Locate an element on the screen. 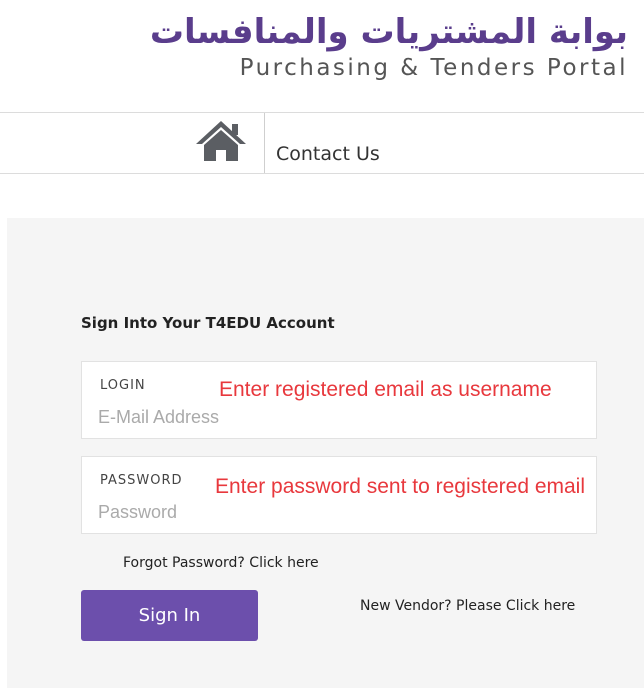 This screenshot has height=688, width=644. top-nav: Contact Us is located at coordinates (322, 143).